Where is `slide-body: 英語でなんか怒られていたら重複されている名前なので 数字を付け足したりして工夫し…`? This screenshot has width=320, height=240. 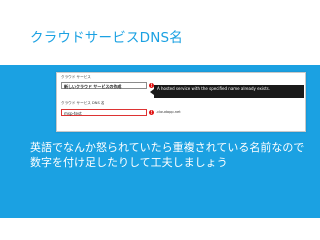
slide-body: 英語でなんか怒られていたら重複されている名前なので 数字を付け足したりして工夫し… is located at coordinates (172, 155).